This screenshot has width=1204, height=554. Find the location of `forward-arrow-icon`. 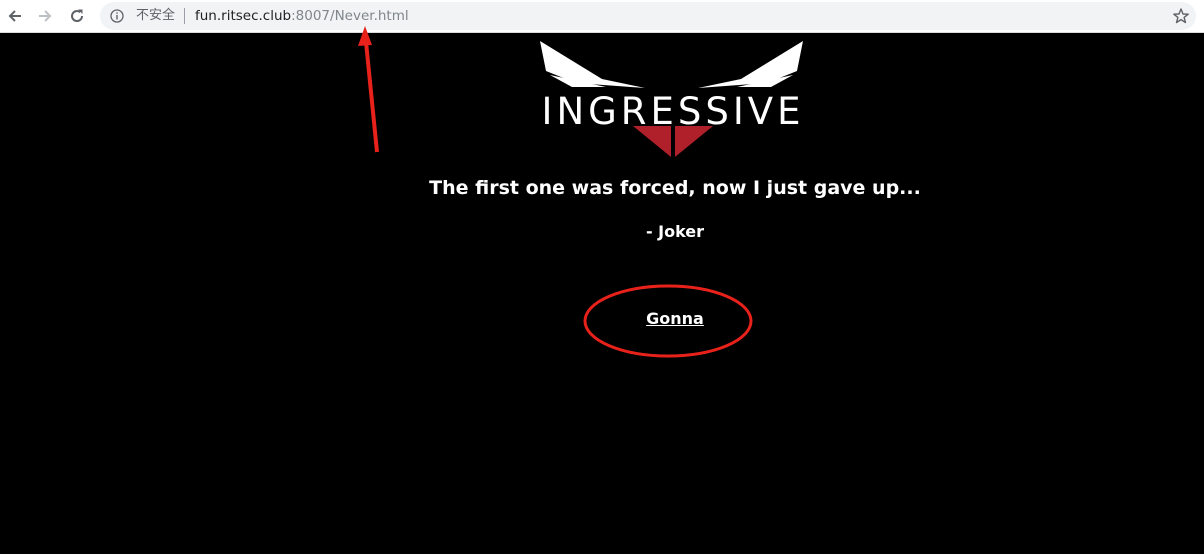

forward-arrow-icon is located at coordinates (45, 16).